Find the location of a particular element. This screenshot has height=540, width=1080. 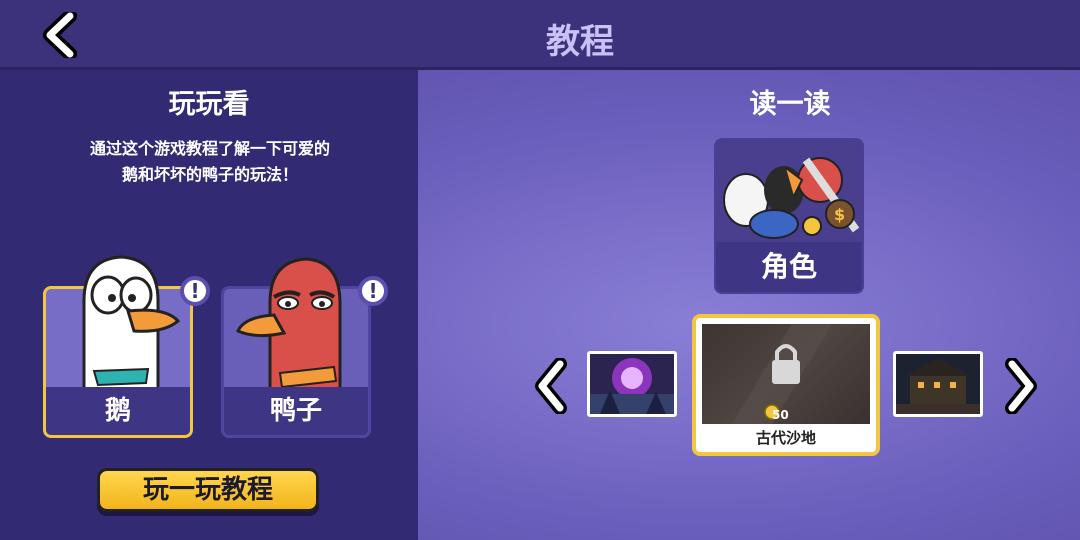

goose-portrait is located at coordinates (131, 324).